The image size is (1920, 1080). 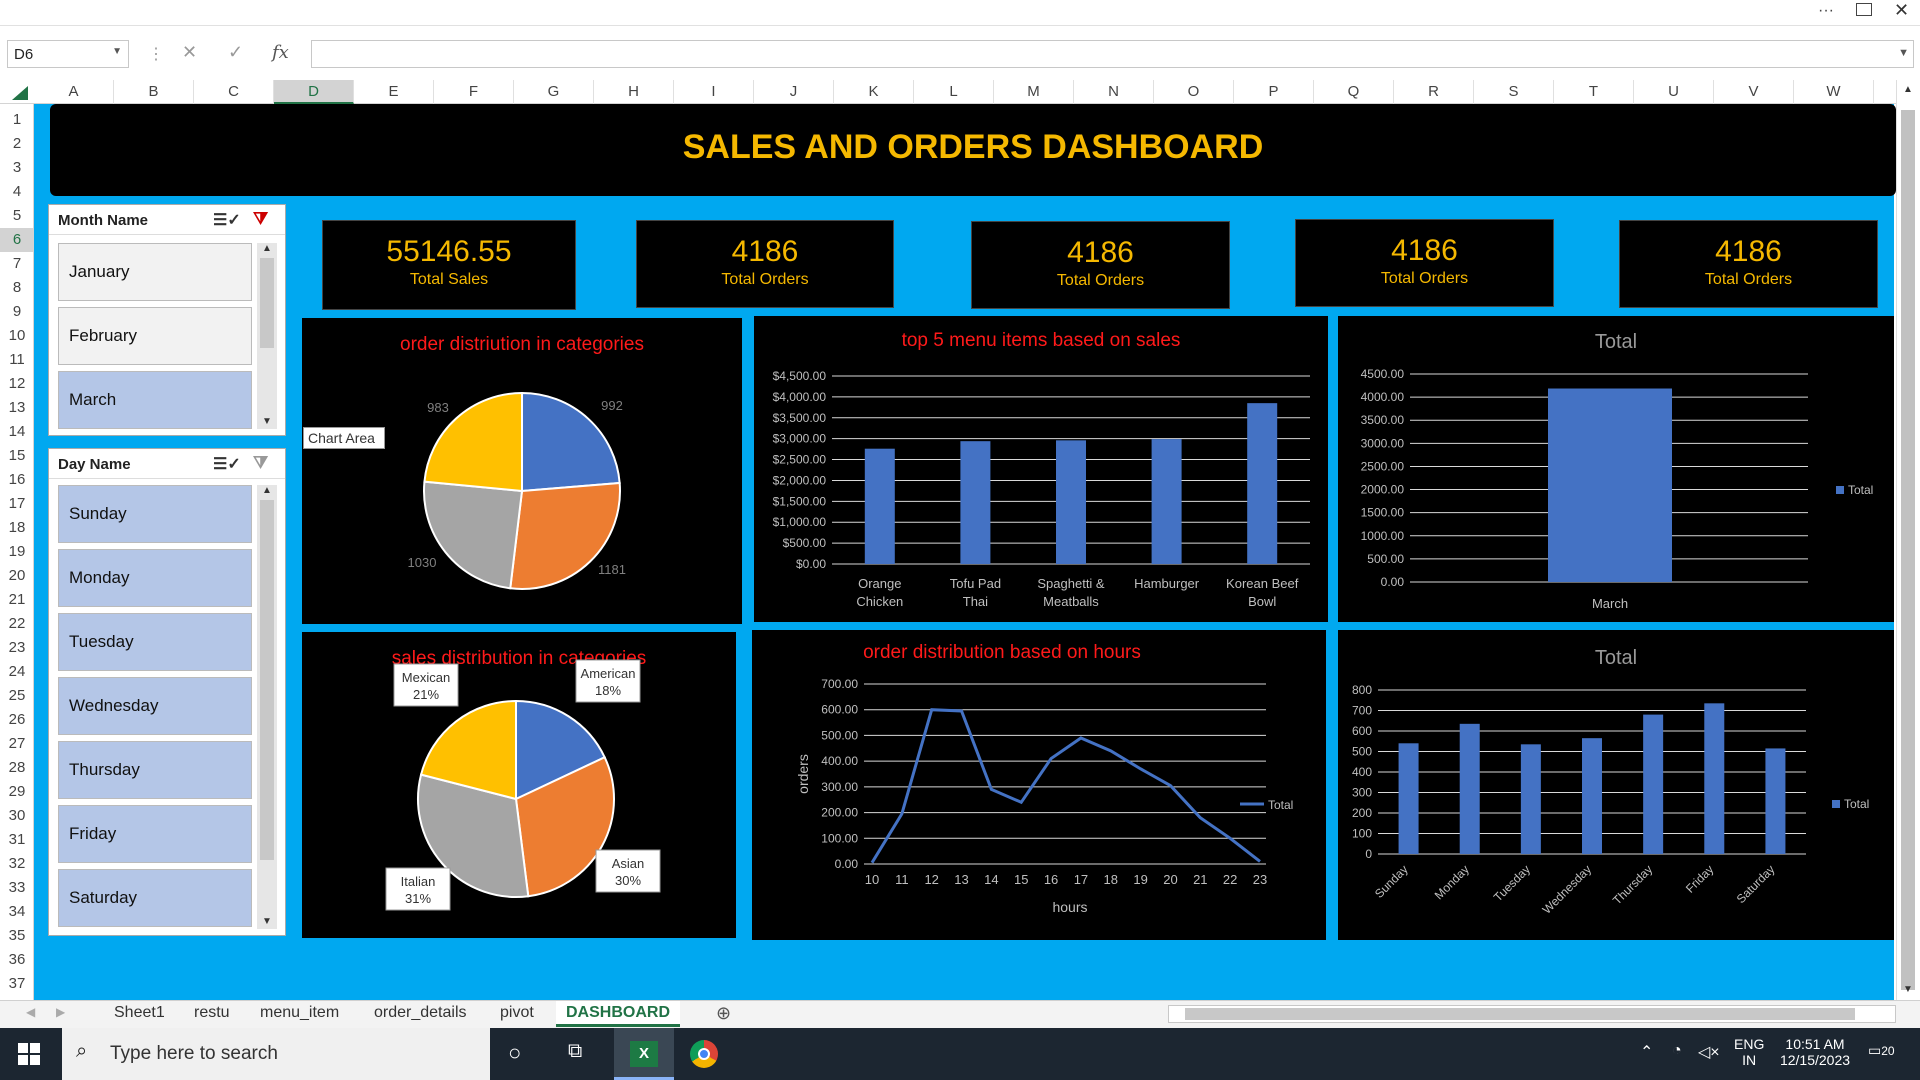 I want to click on slicer-item-sunday: Sunday, so click(x=155, y=514).